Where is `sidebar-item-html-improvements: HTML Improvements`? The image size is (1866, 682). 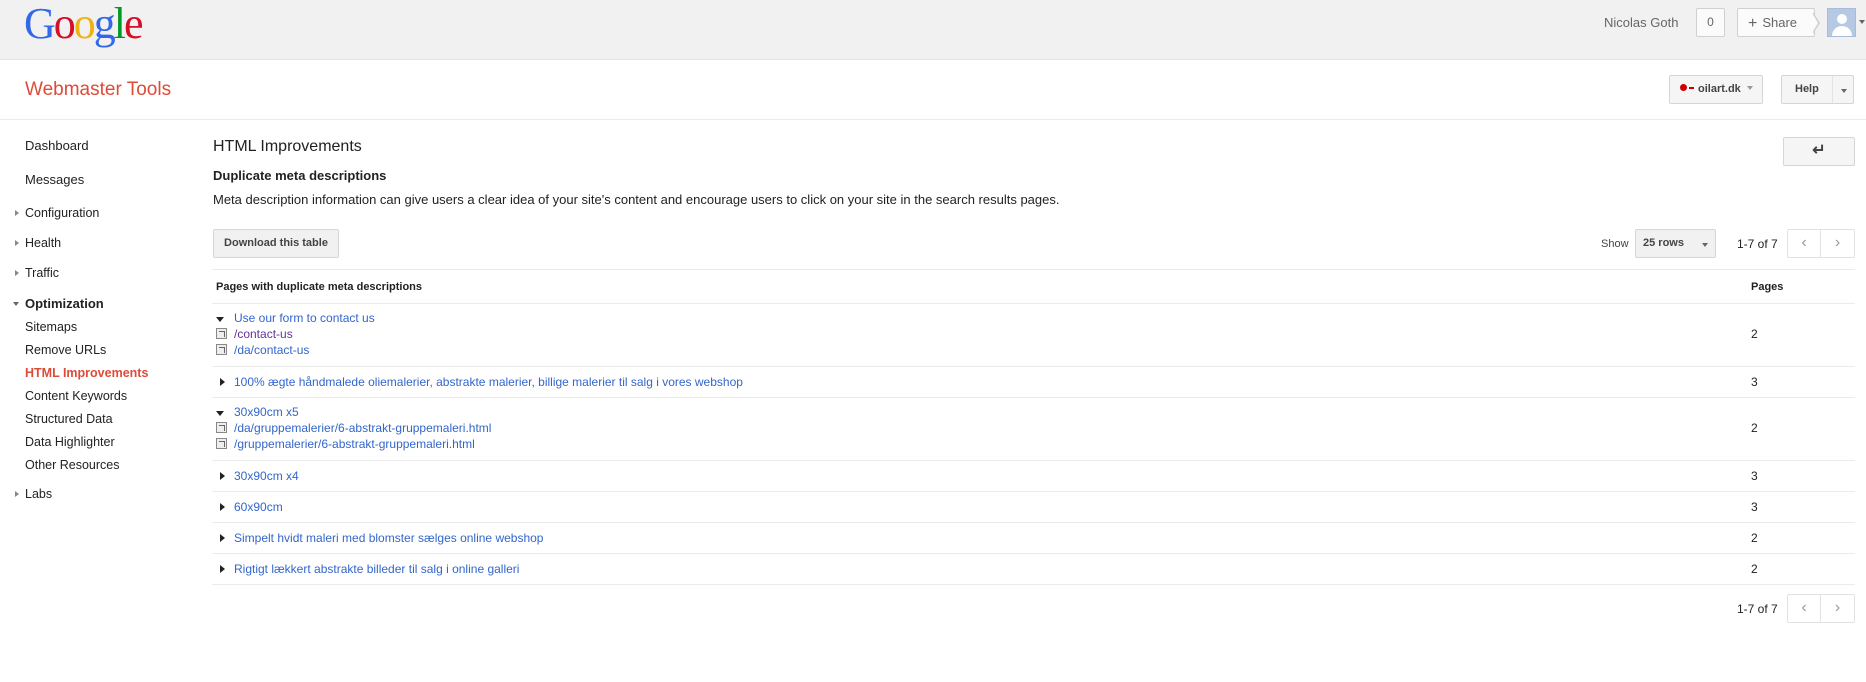 sidebar-item-html-improvements: HTML Improvements is located at coordinates (86, 373).